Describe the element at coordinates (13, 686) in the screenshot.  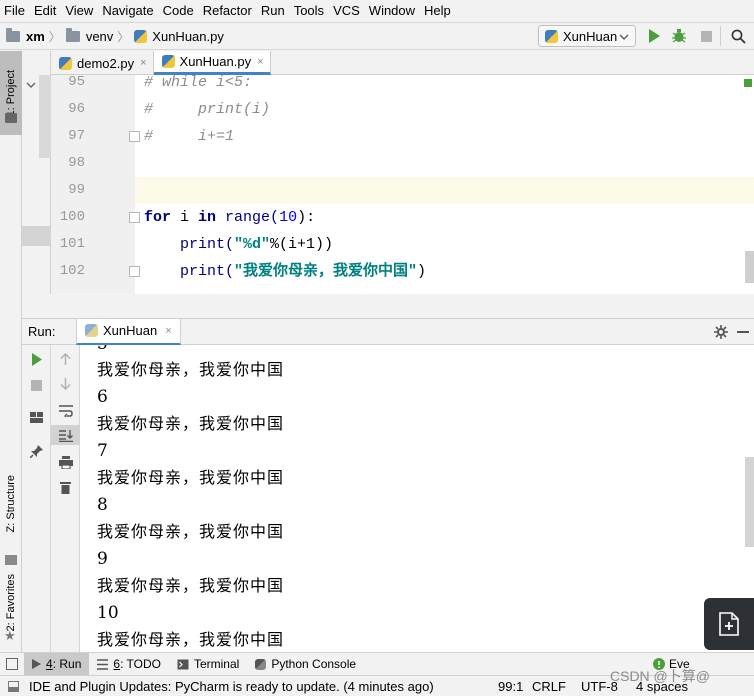
I see `status-panel-icon` at that location.